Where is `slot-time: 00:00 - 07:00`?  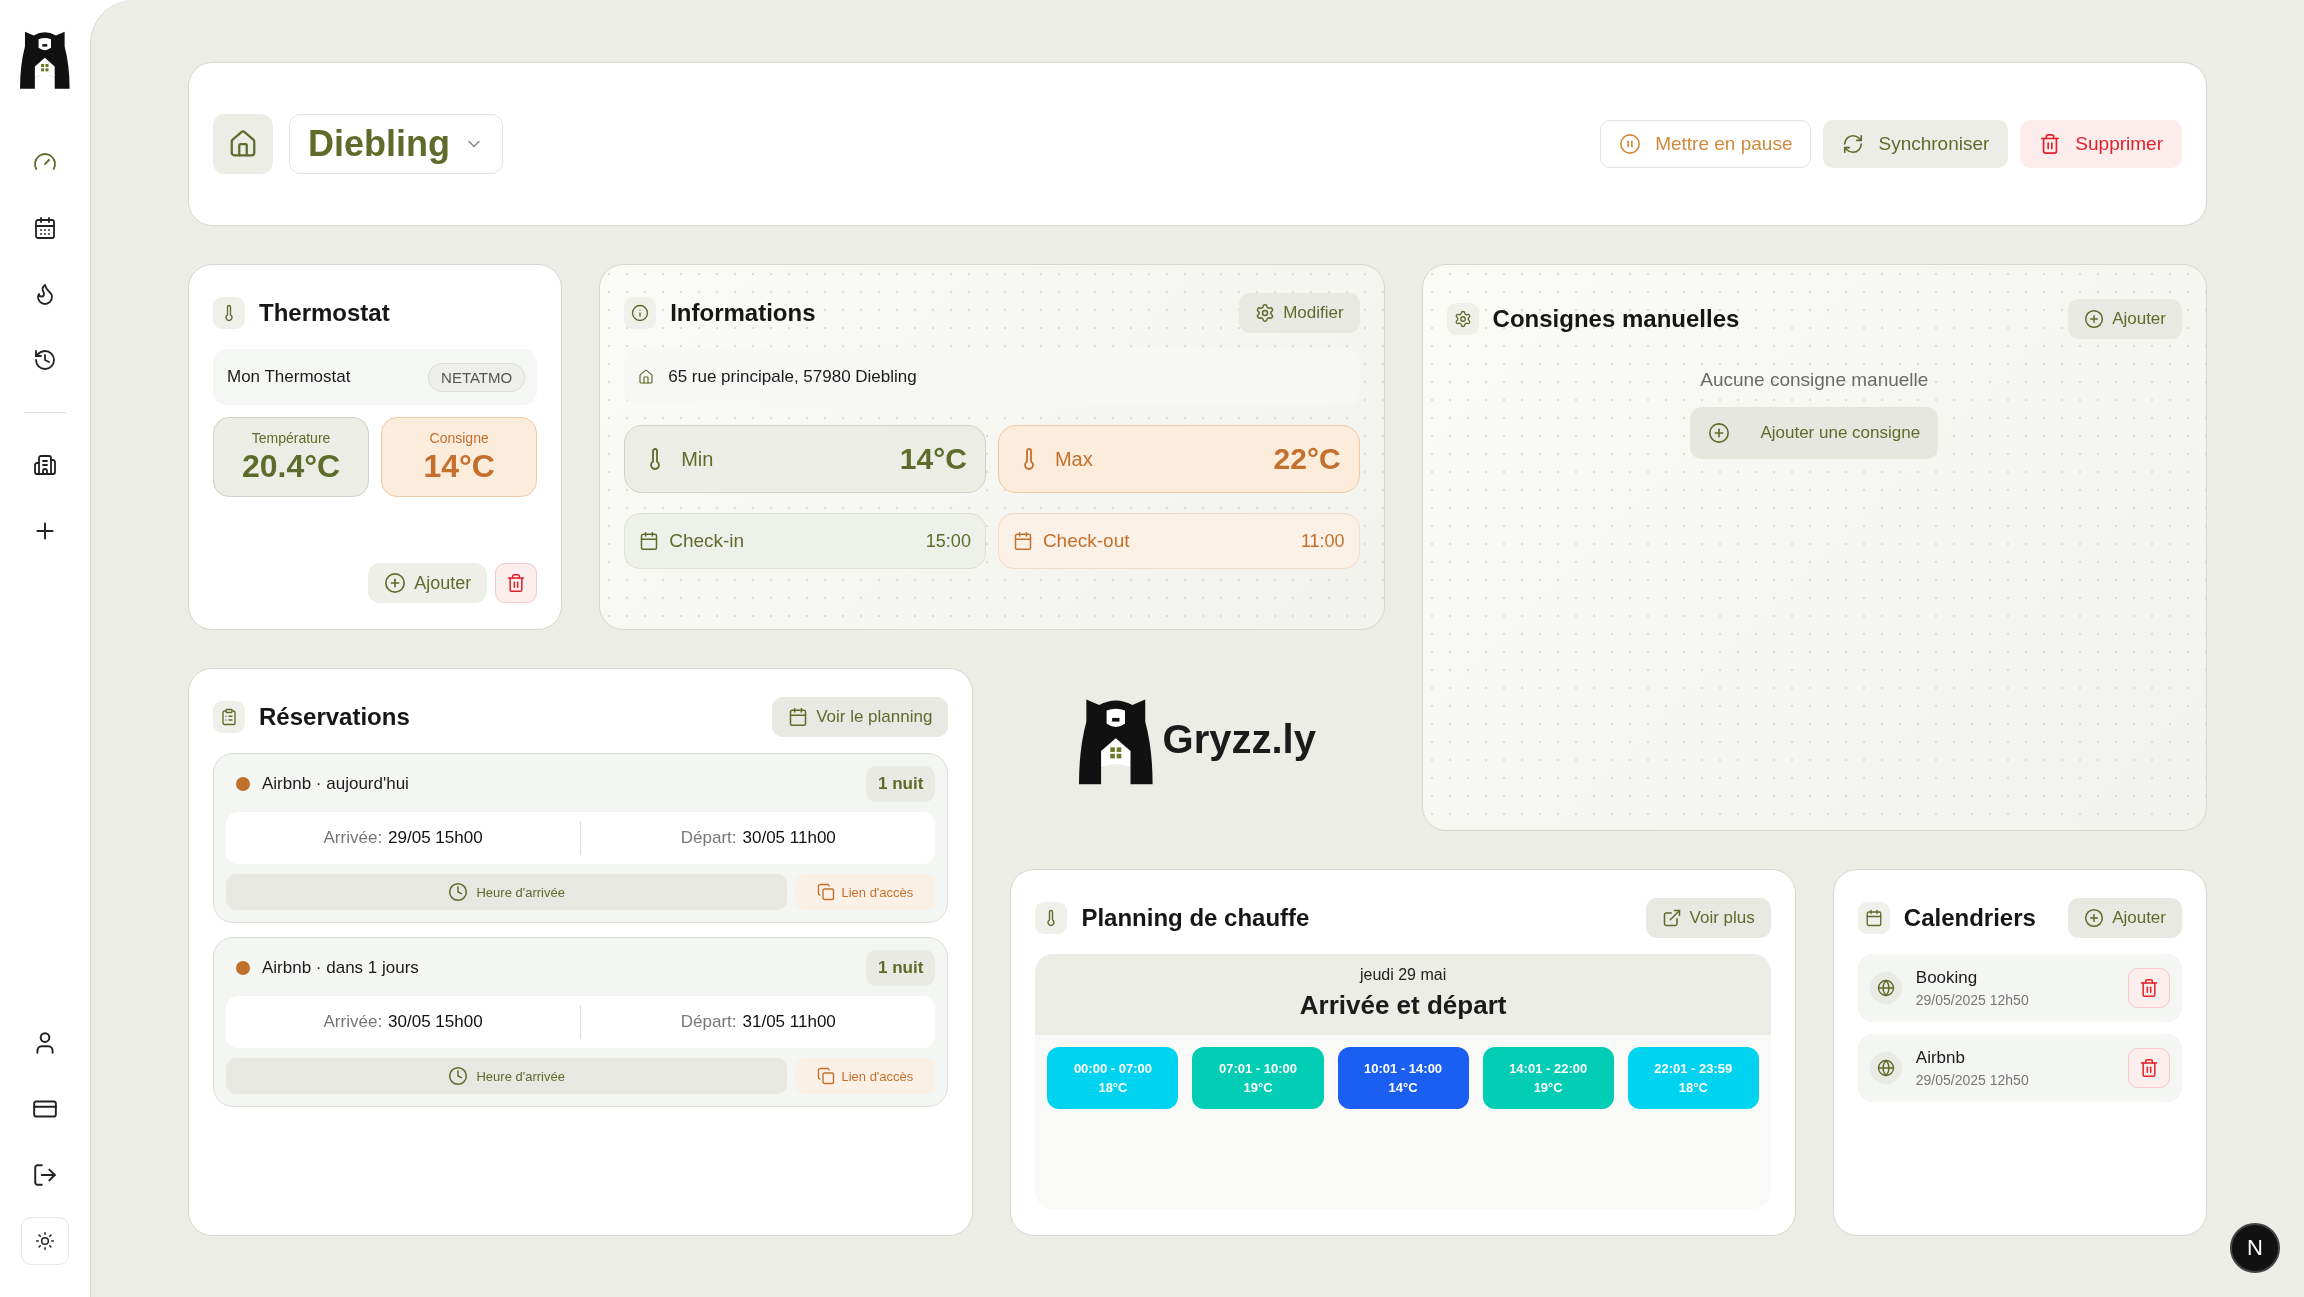 slot-time: 00:00 - 07:00 is located at coordinates (1112, 1068).